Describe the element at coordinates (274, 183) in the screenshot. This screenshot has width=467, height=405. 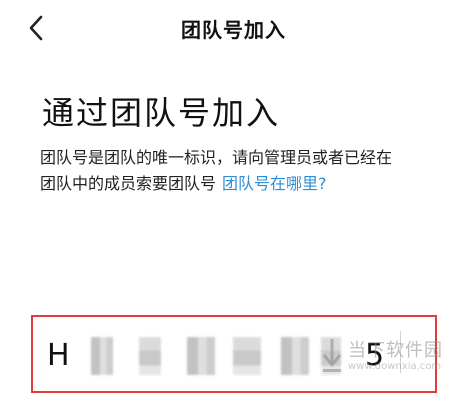
I see `where-is-team-number-link: 团队号在哪里?` at that location.